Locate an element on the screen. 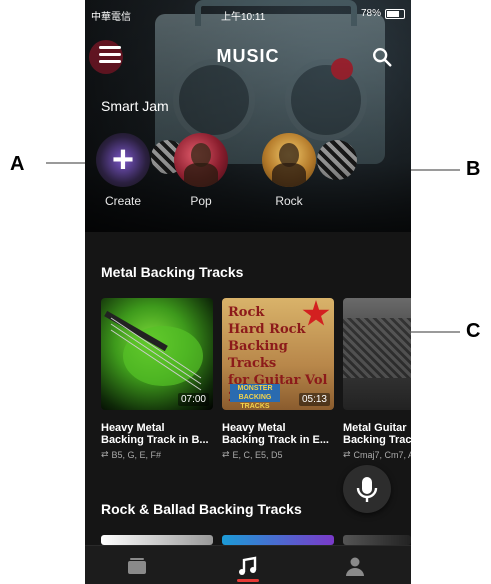 Image resolution: width=491 pixels, height=584 pixels. track-duration: 05:13 is located at coordinates (314, 399).